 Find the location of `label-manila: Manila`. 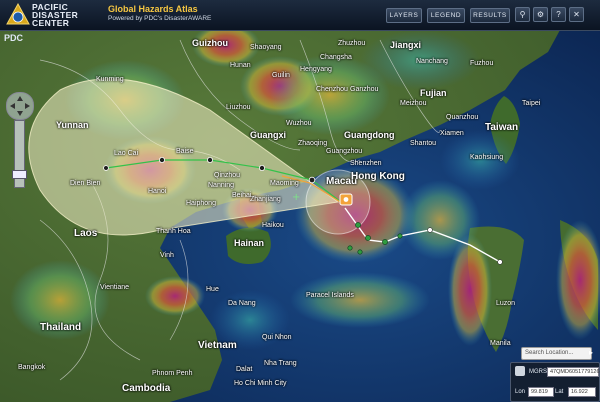

label-manila: Manila is located at coordinates (500, 343).